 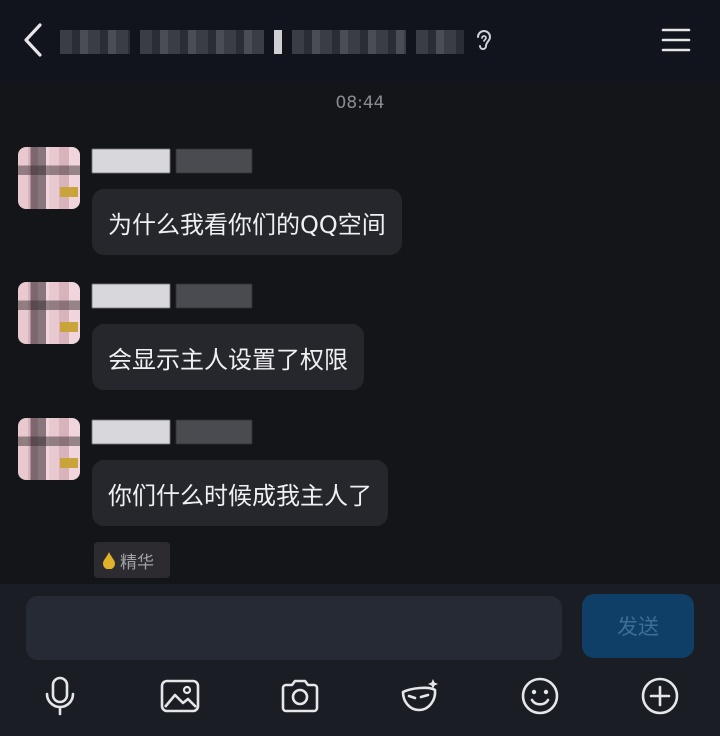 I want to click on emoji-button, so click(x=540, y=696).